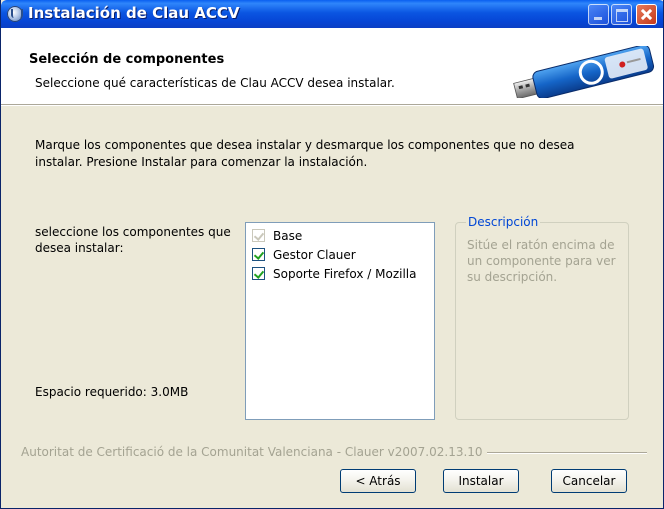  I want to click on install-button: Instalar, so click(481, 481).